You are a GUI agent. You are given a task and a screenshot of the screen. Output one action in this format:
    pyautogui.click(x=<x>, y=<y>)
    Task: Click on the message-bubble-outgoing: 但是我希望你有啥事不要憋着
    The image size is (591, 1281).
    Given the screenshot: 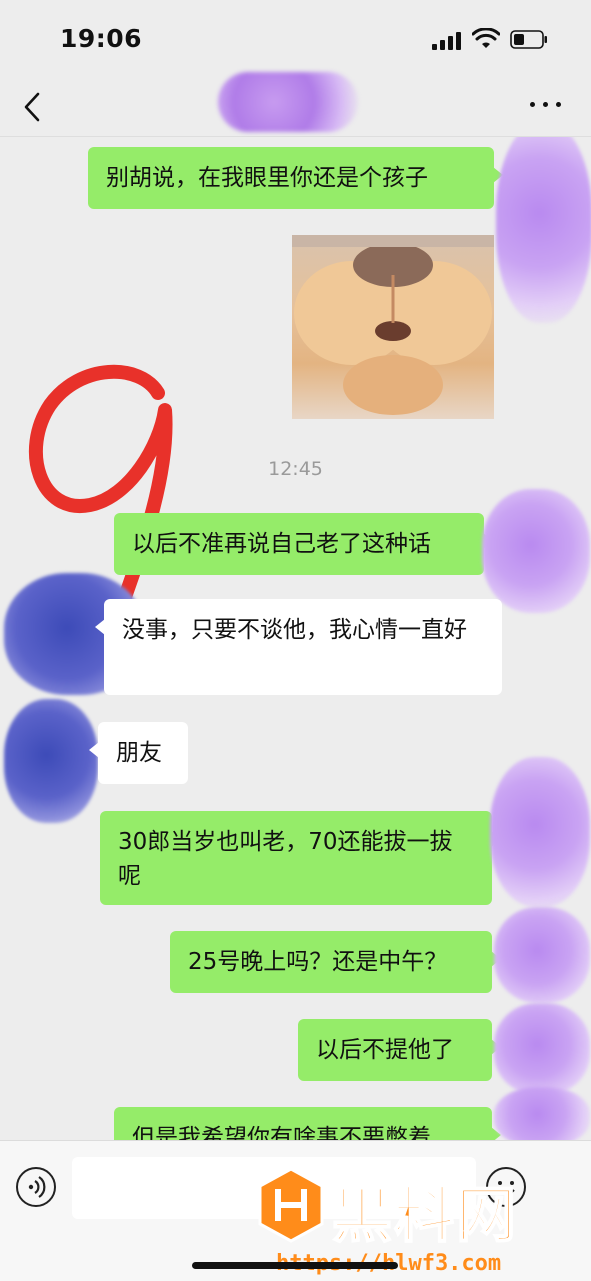 What is the action you would take?
    pyautogui.click(x=307, y=1123)
    